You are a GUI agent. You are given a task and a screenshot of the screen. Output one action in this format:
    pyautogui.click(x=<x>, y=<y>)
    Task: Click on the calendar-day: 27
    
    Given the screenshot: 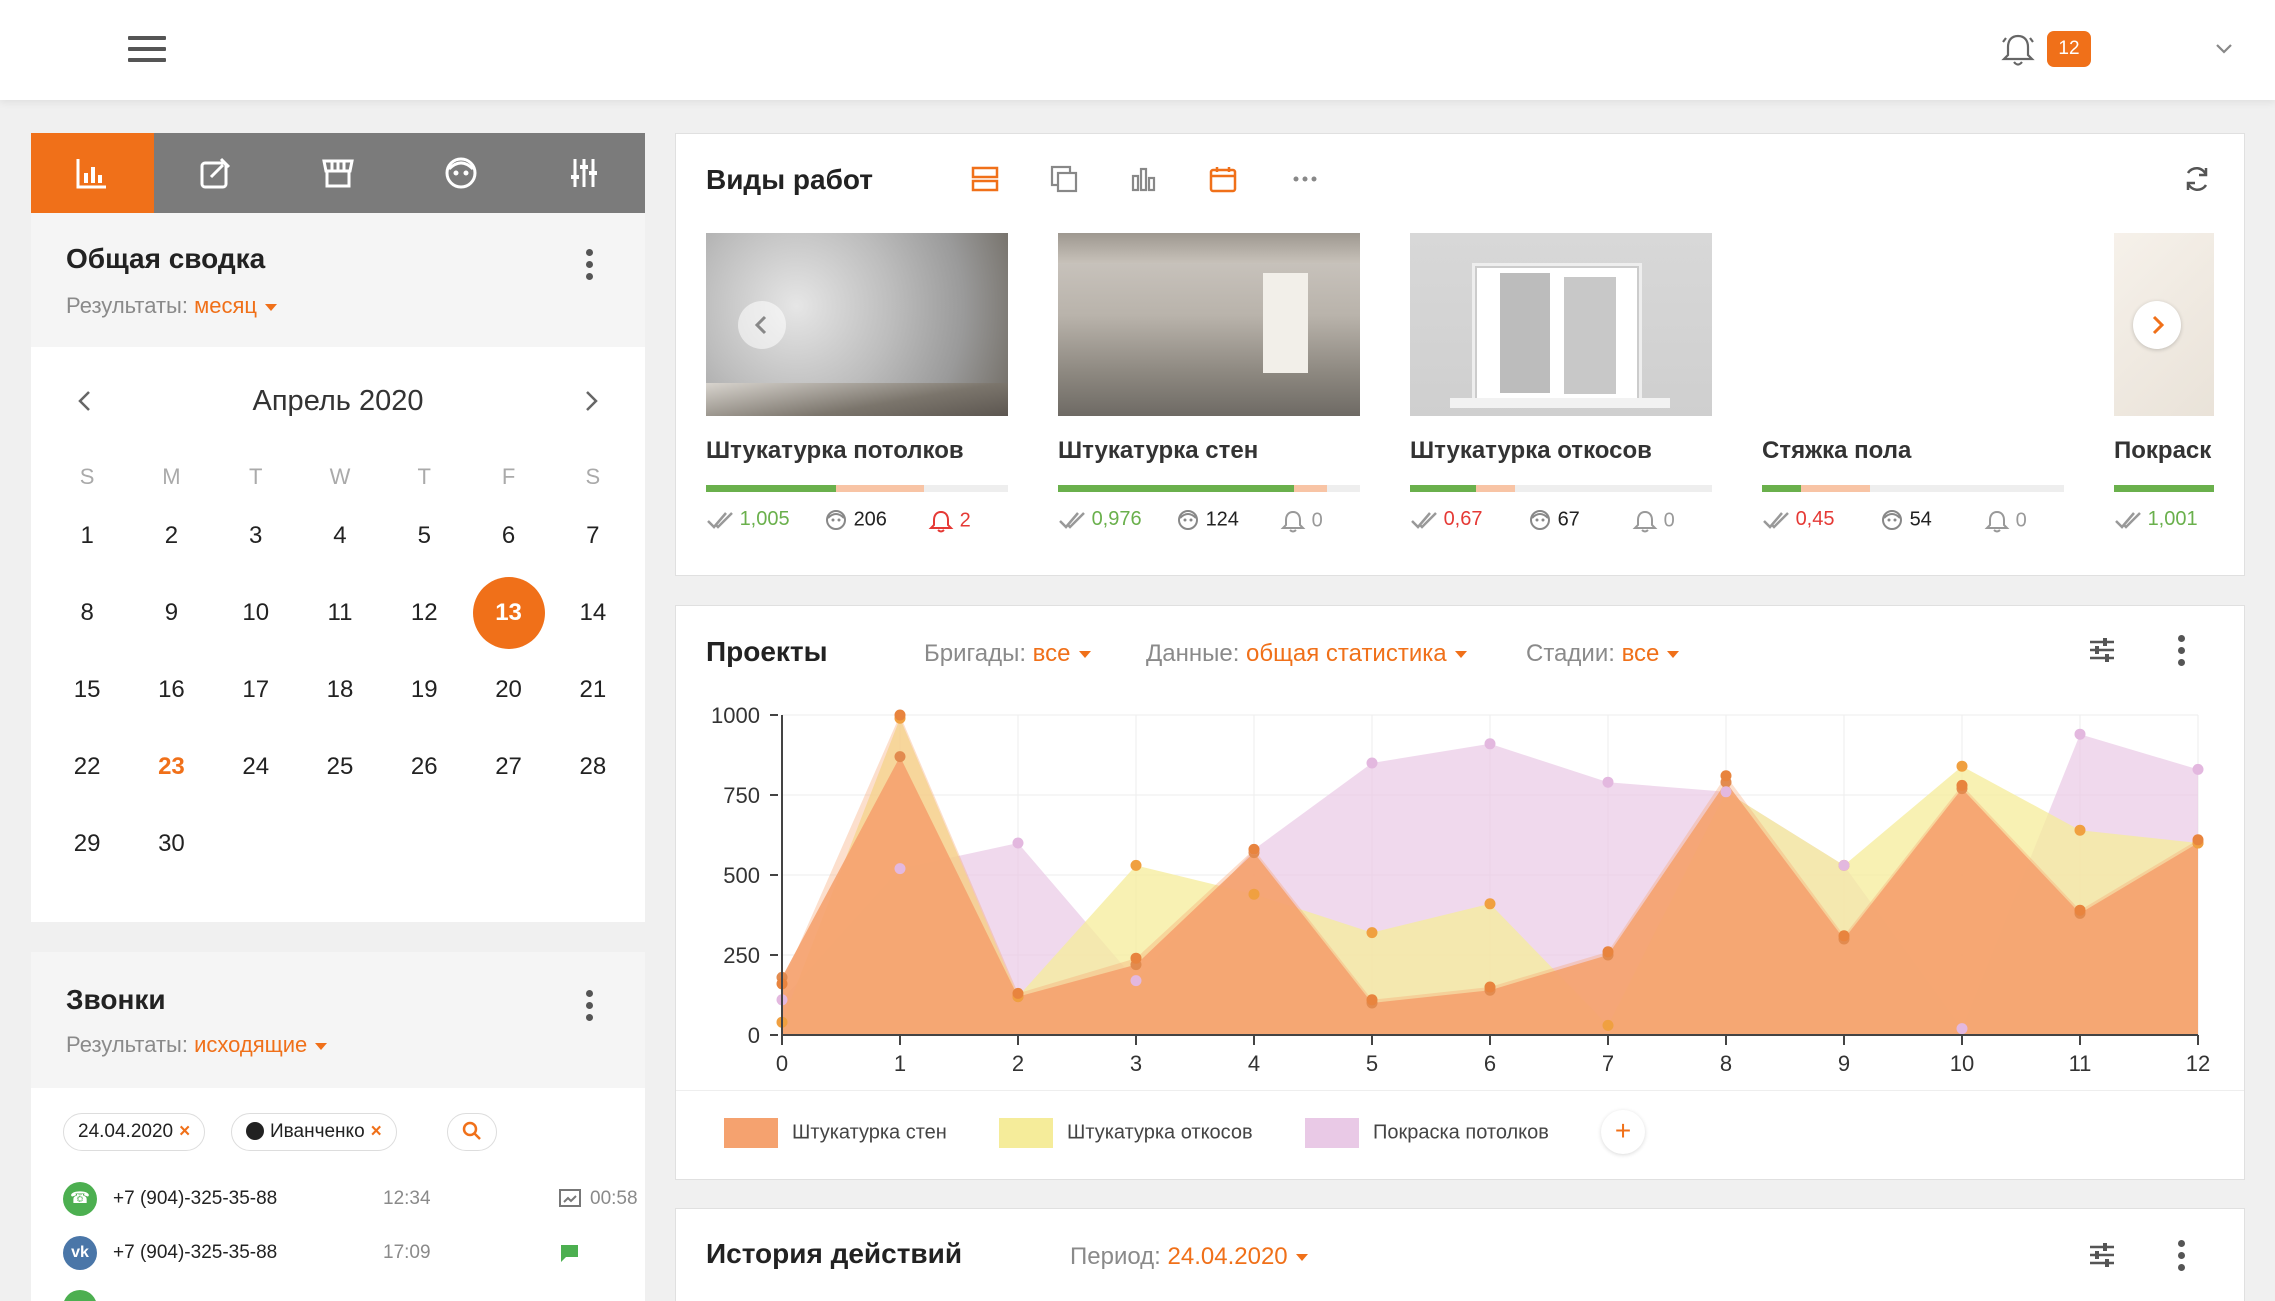 What is the action you would take?
    pyautogui.click(x=508, y=767)
    